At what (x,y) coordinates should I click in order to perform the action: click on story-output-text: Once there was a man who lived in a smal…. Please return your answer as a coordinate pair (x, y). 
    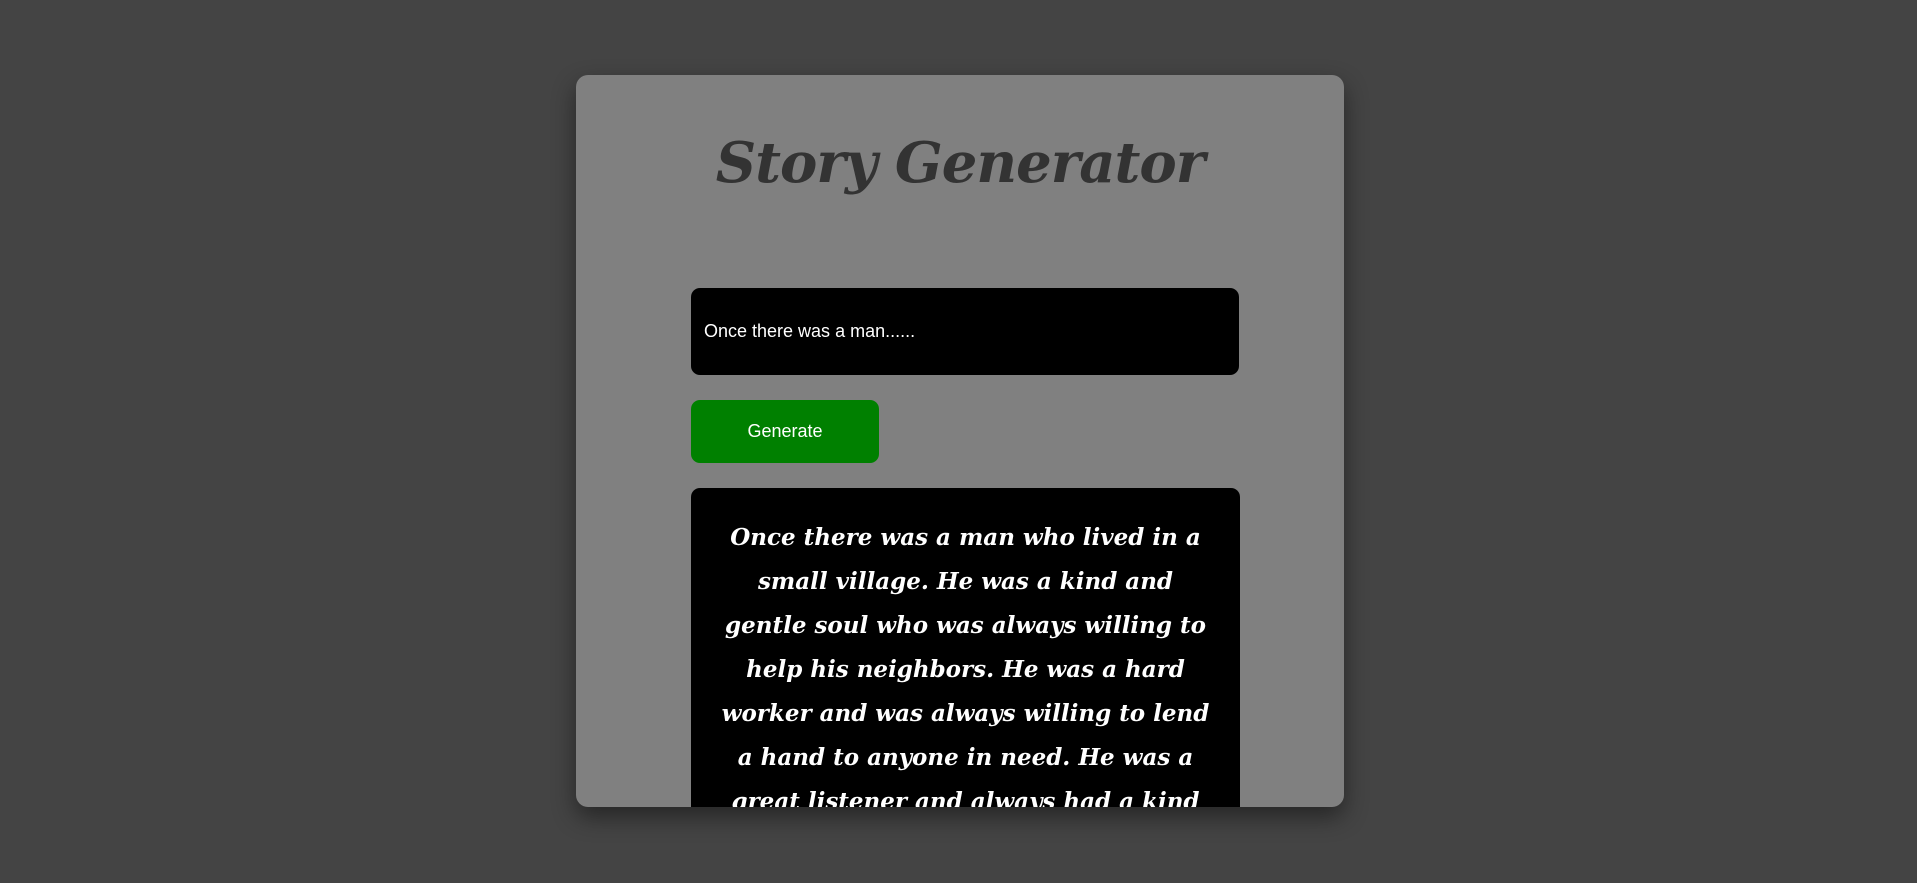
    Looking at the image, I should click on (965, 665).